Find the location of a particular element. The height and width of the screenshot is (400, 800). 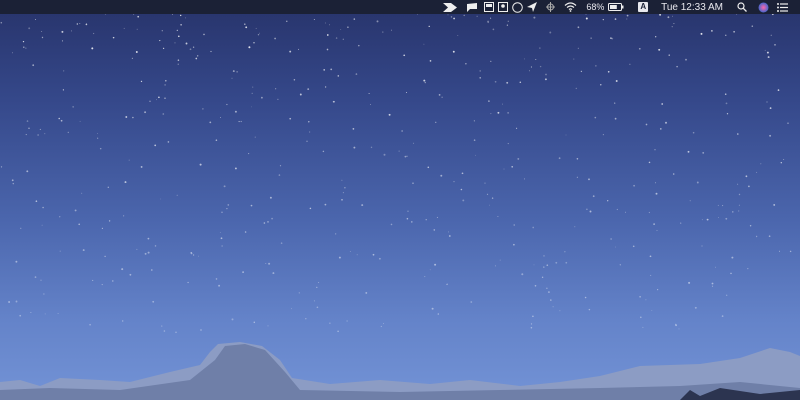

app-arrow-icon is located at coordinates (450, 7).